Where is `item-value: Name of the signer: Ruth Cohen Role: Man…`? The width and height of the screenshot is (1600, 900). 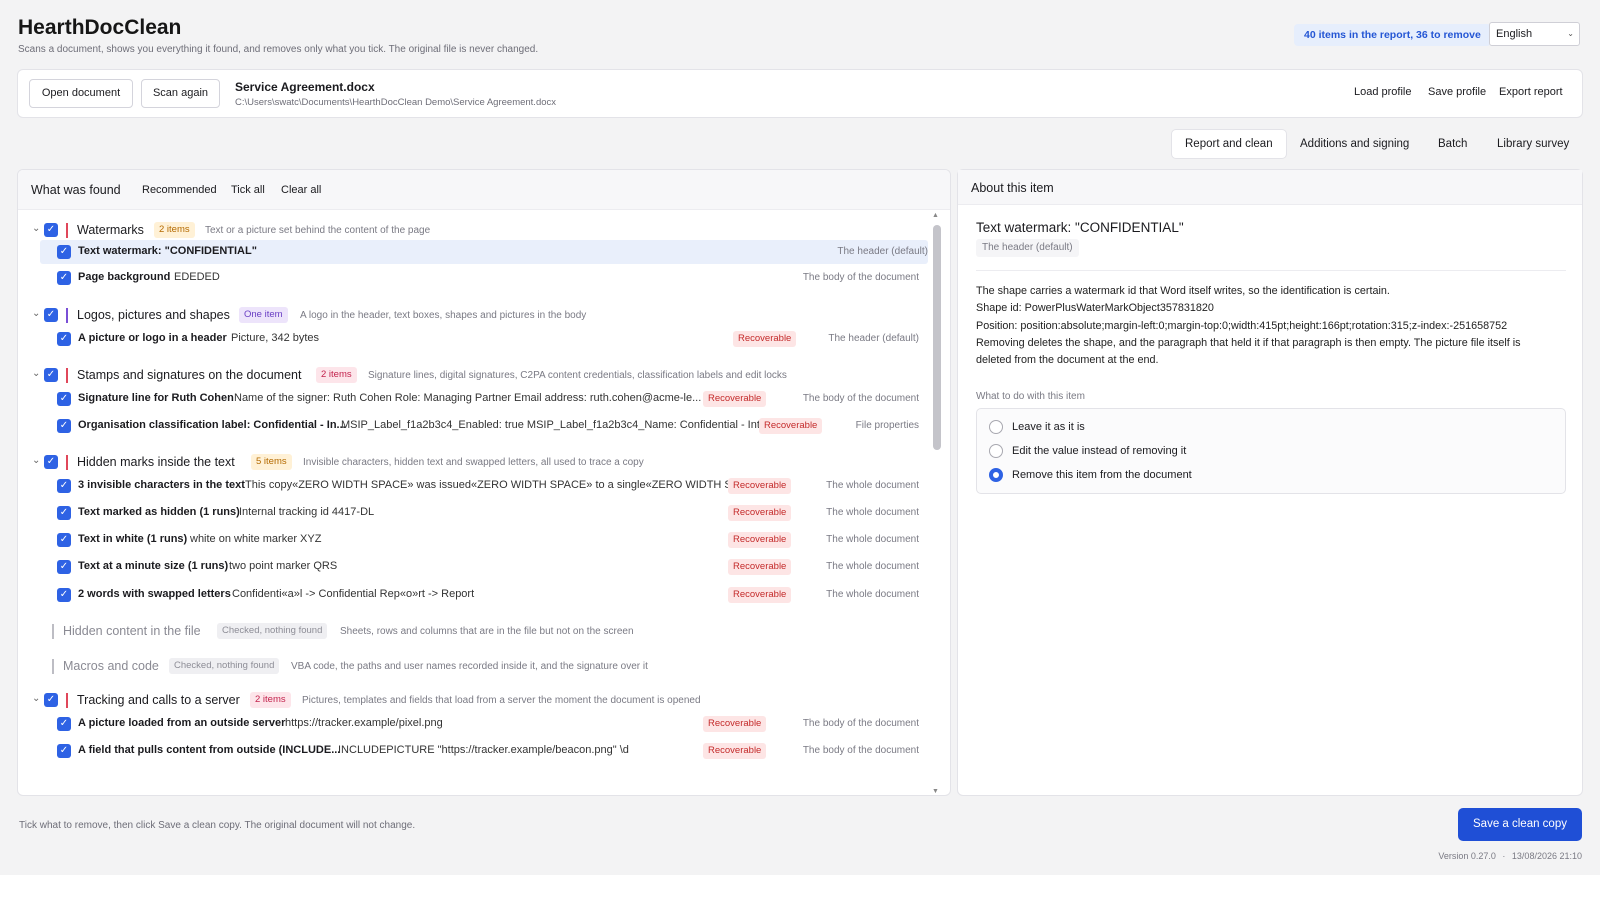
item-value: Name of the signer: Ruth Cohen Role: Man… is located at coordinates (468, 398).